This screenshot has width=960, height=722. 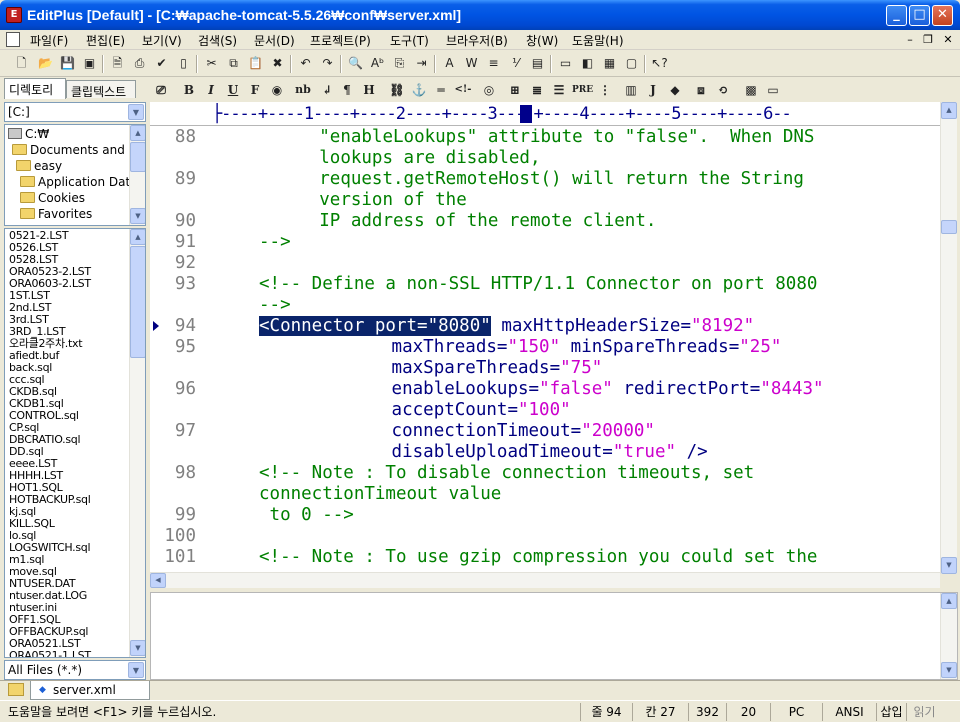 What do you see at coordinates (189, 90) in the screenshot?
I see `bold-button: B` at bounding box center [189, 90].